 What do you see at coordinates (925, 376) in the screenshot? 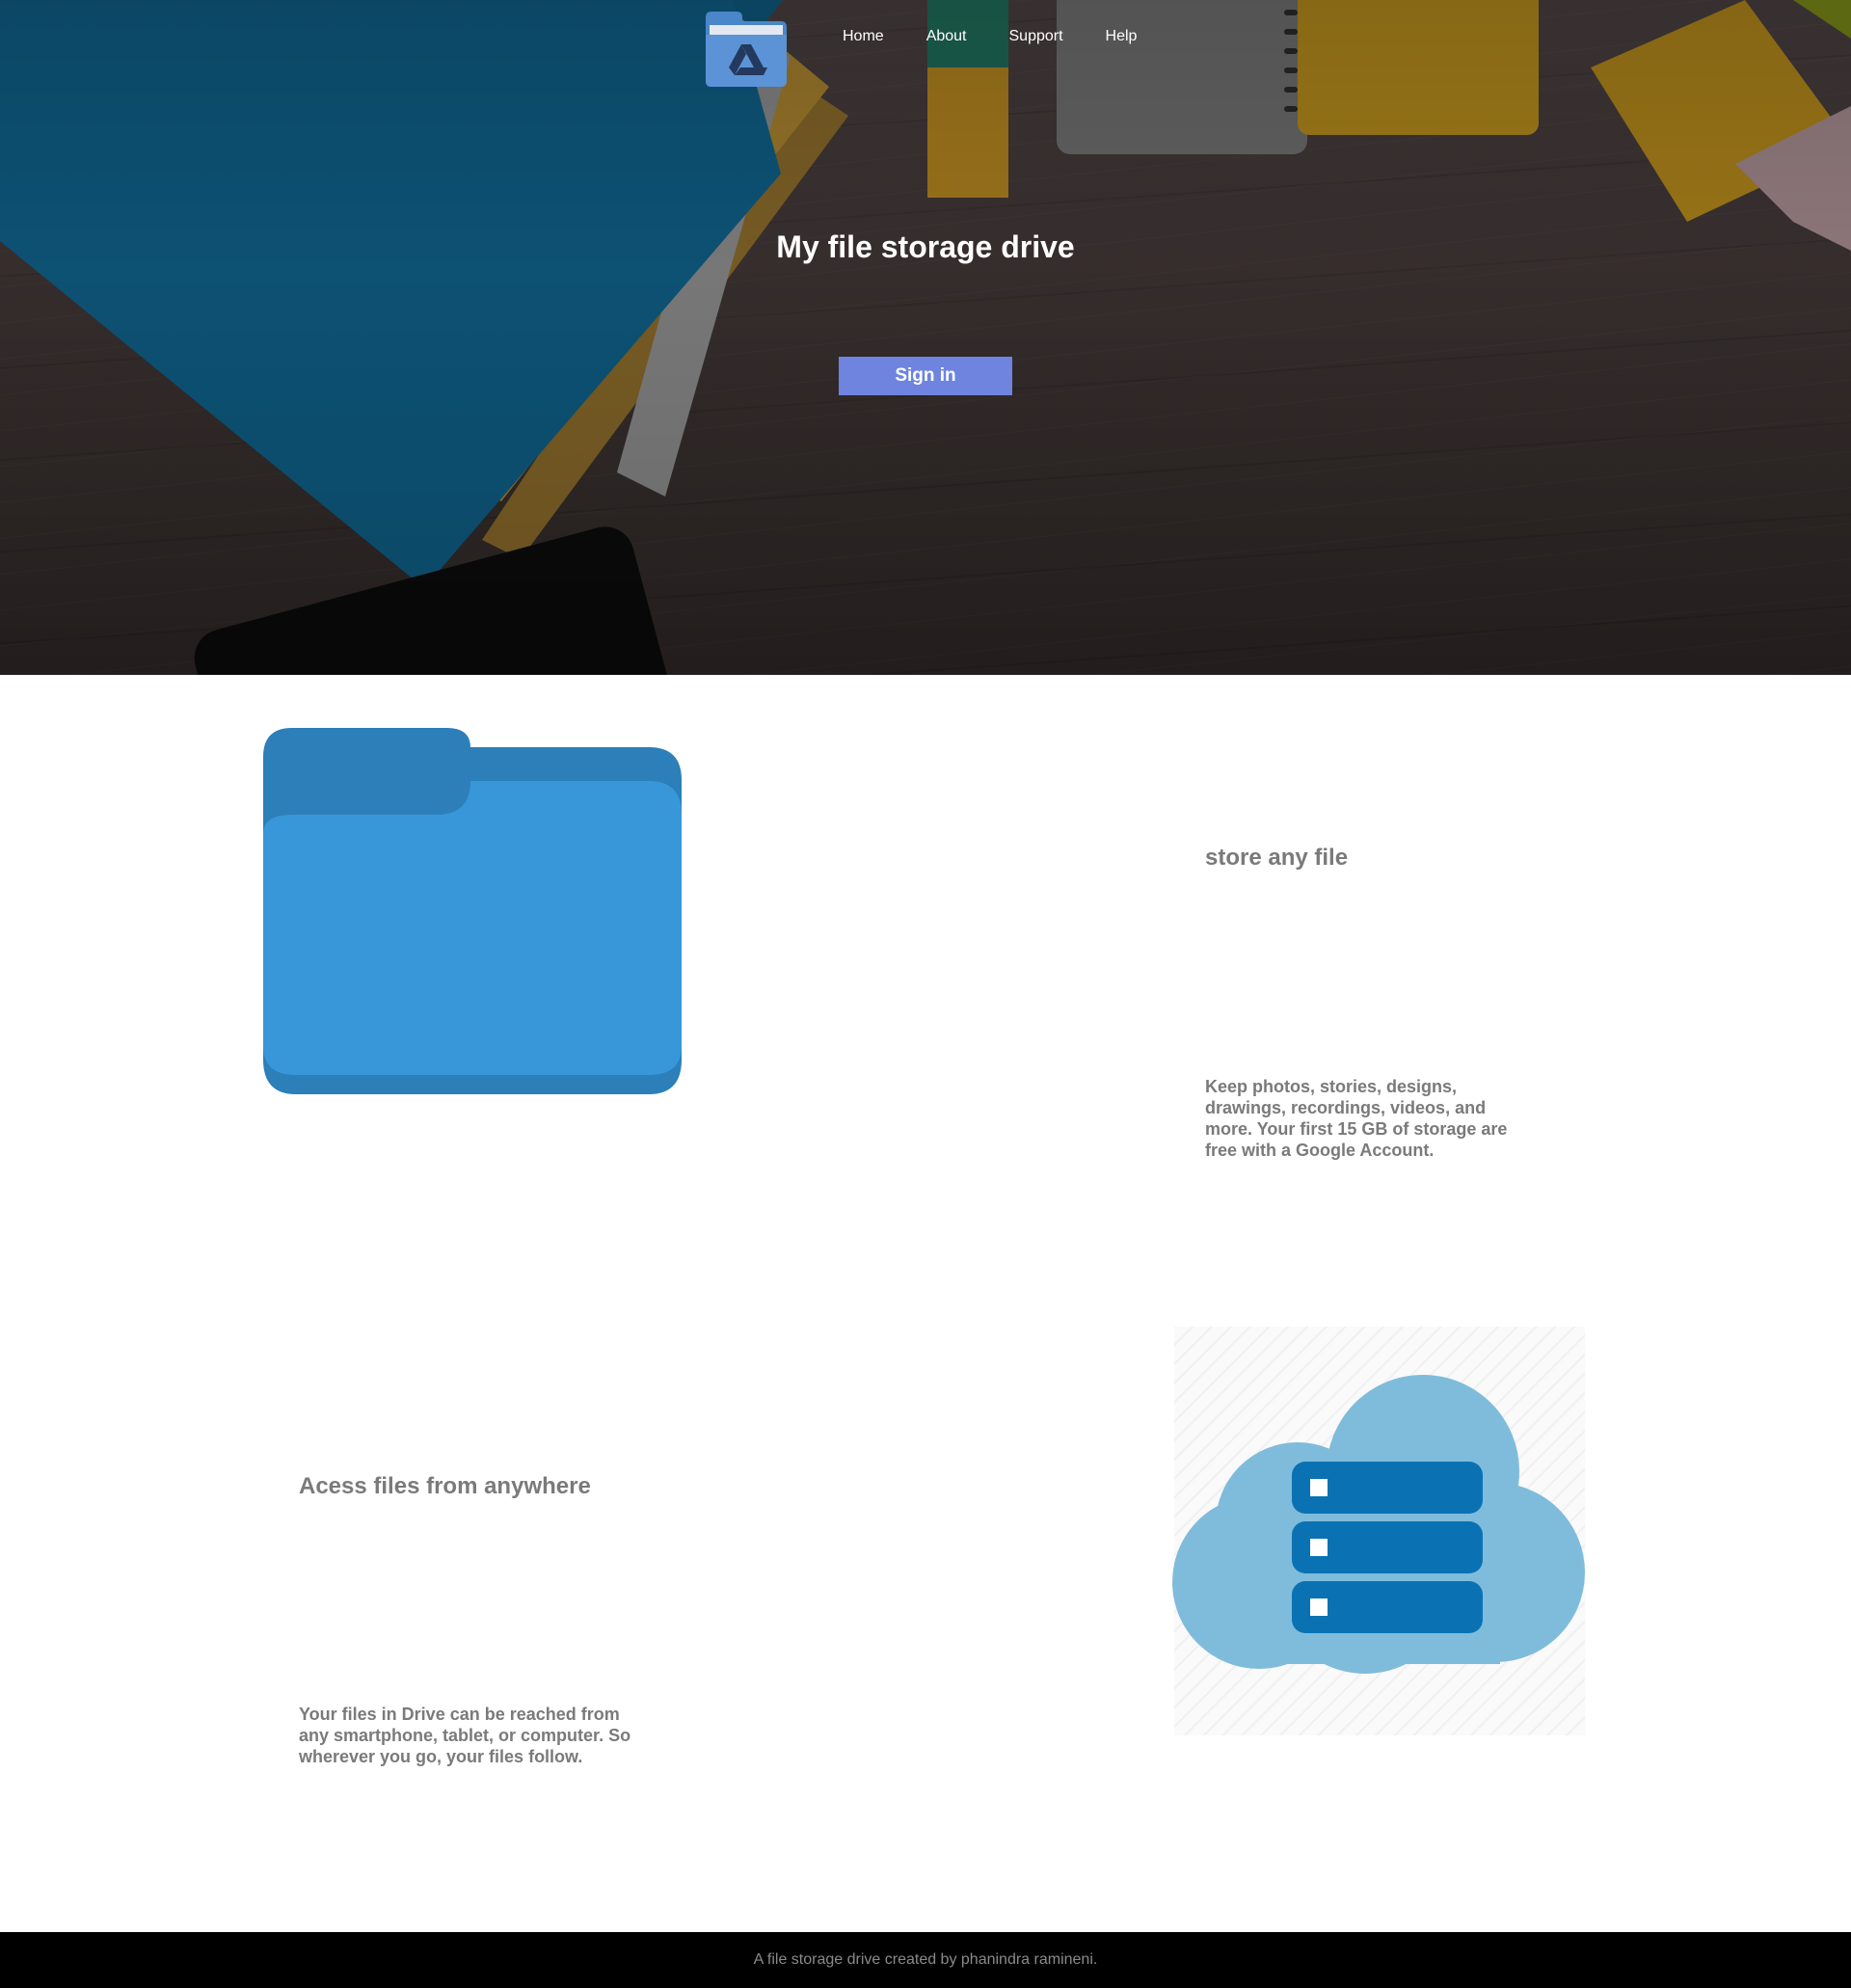
I see `sign-in-button: Sign in` at bounding box center [925, 376].